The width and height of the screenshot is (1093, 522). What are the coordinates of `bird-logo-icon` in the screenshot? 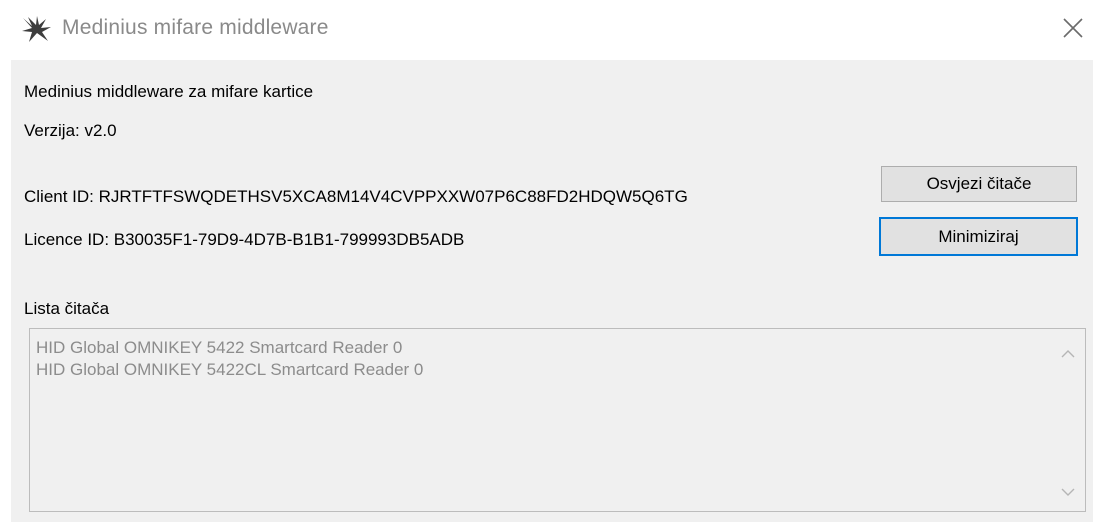 It's located at (36, 29).